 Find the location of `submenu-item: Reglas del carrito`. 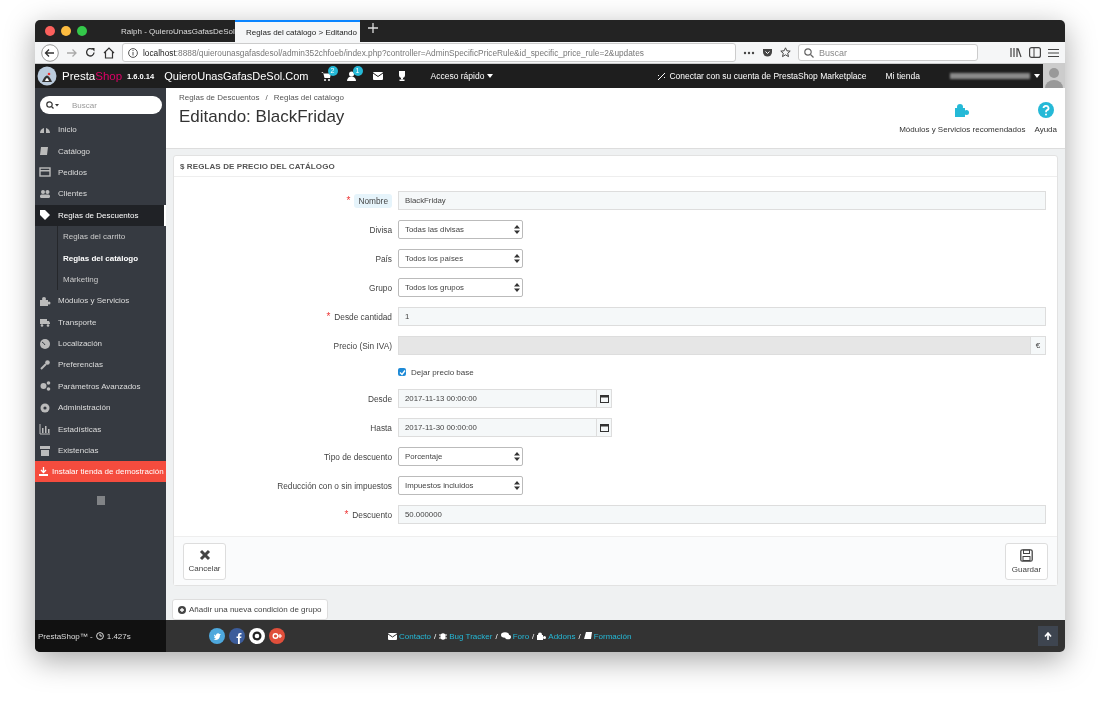

submenu-item: Reglas del carrito is located at coordinates (112, 236).